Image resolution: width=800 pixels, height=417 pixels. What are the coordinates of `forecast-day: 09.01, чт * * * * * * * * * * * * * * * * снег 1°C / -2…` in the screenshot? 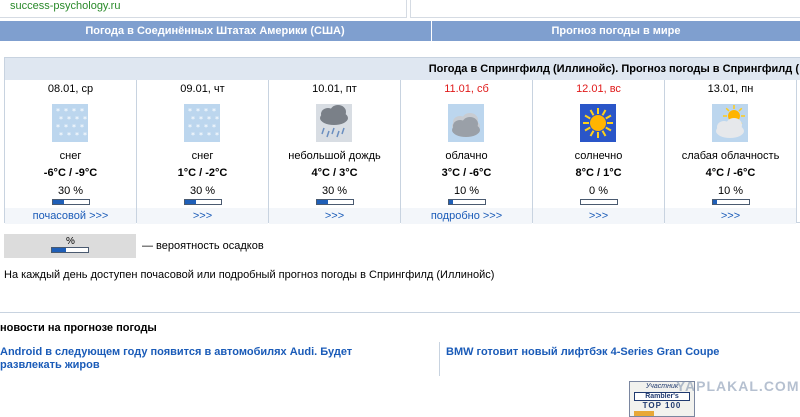 It's located at (203, 152).